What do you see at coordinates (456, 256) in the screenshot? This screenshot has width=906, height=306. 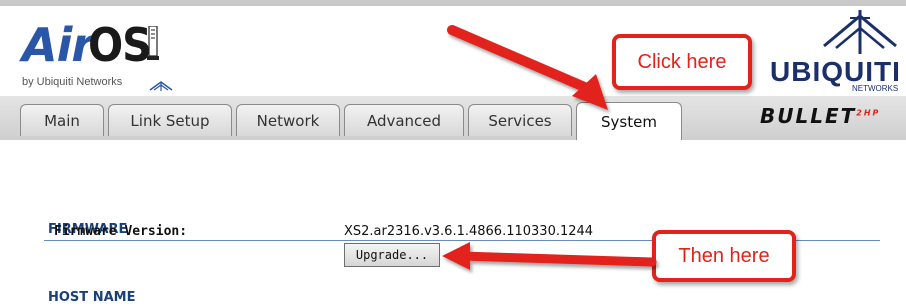 I see `arrow-to-upgrade-button-head` at bounding box center [456, 256].